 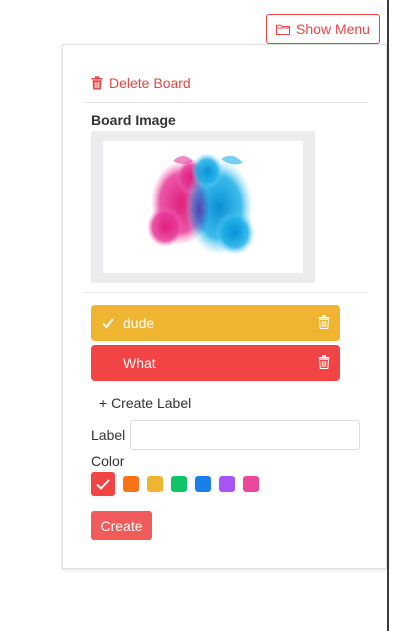 I want to click on label-item-what: What, so click(x=215, y=363).